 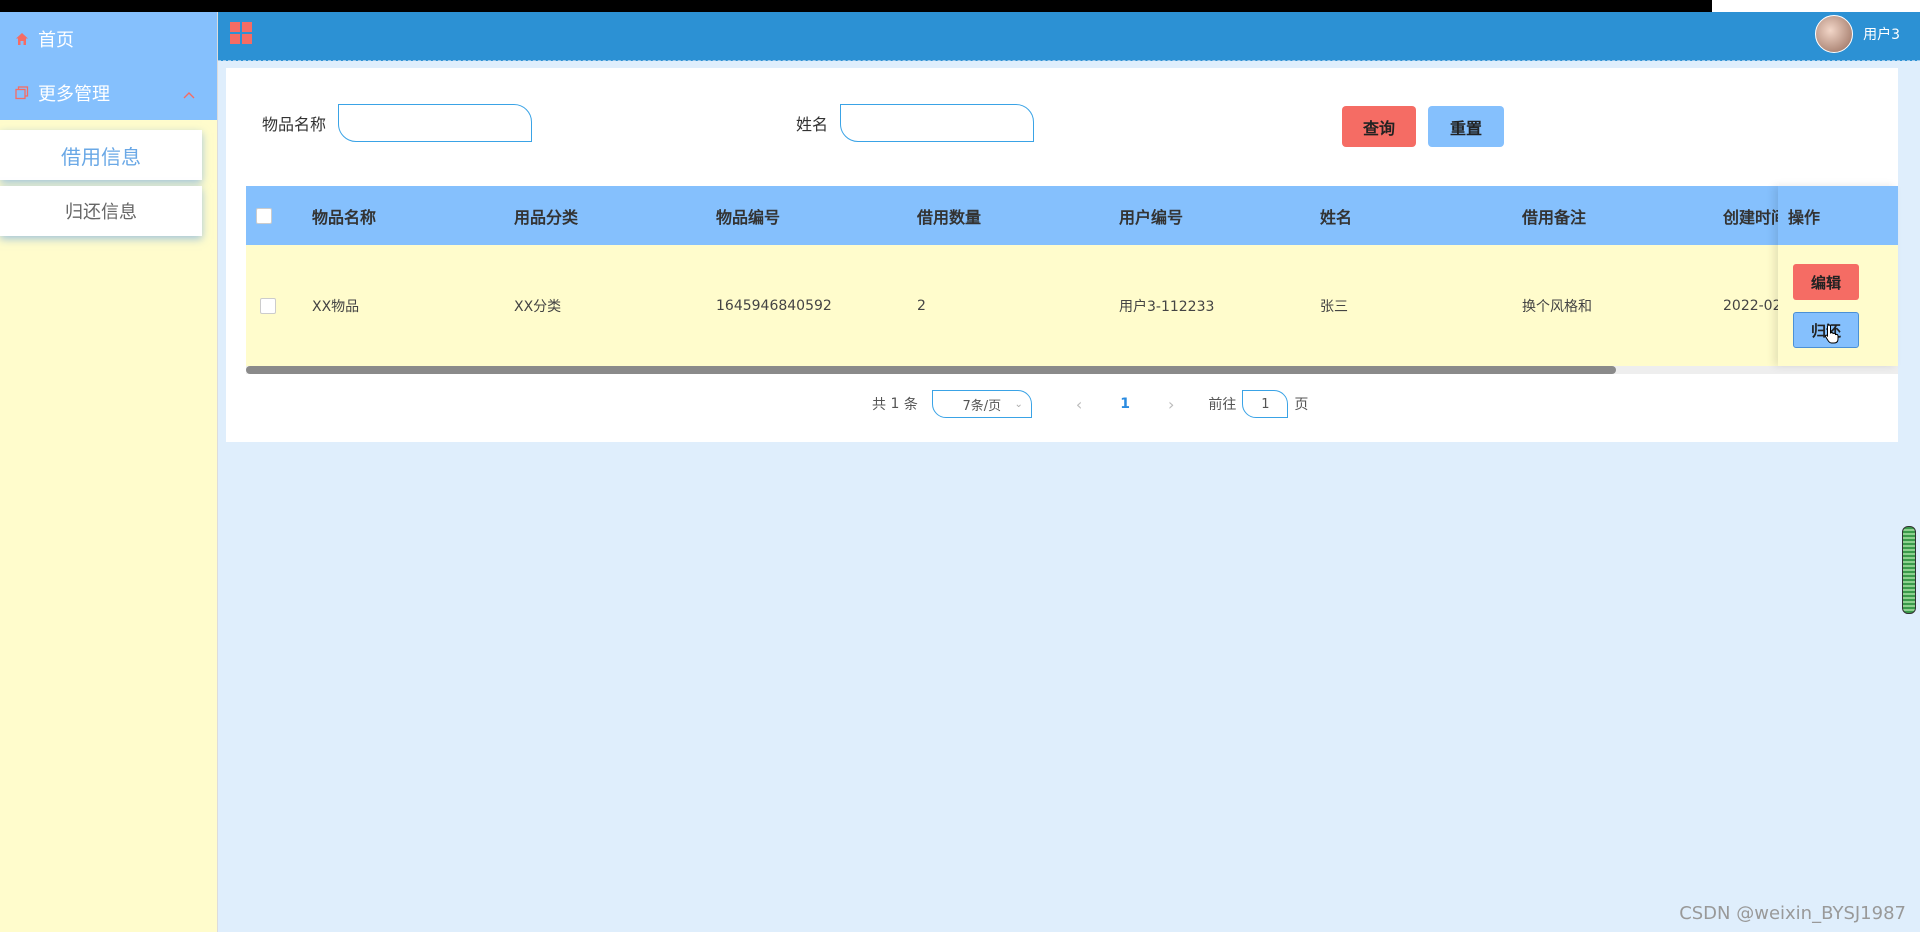 I want to click on sidebar-item-borrow-info: 借用信息, so click(x=101, y=155).